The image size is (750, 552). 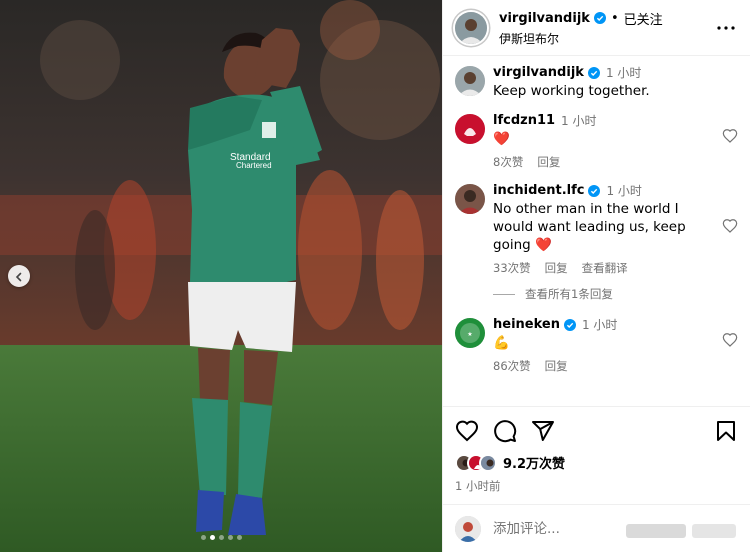 What do you see at coordinates (501, 139) in the screenshot?
I see `comment-text: ❤️` at bounding box center [501, 139].